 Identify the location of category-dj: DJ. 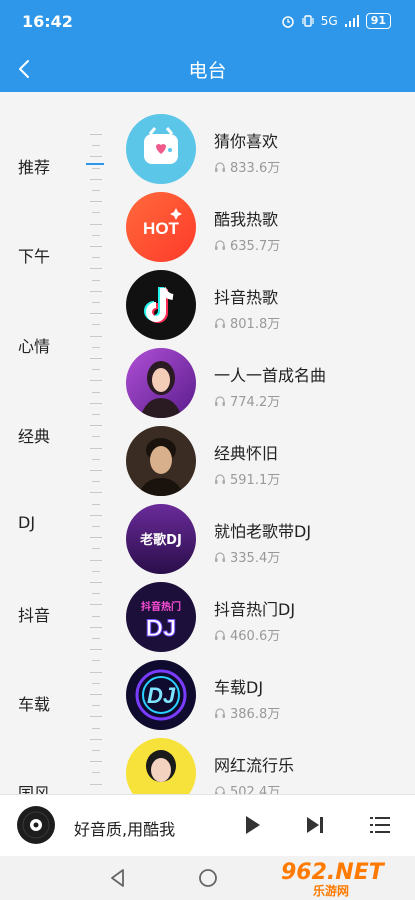
(26, 522).